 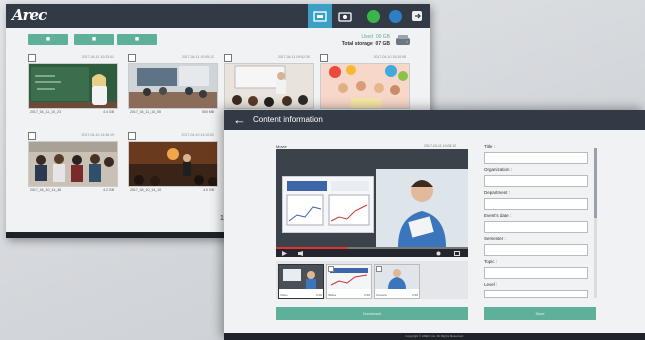 What do you see at coordinates (284, 295) in the screenshot?
I see `thumbnail-label: Video` at bounding box center [284, 295].